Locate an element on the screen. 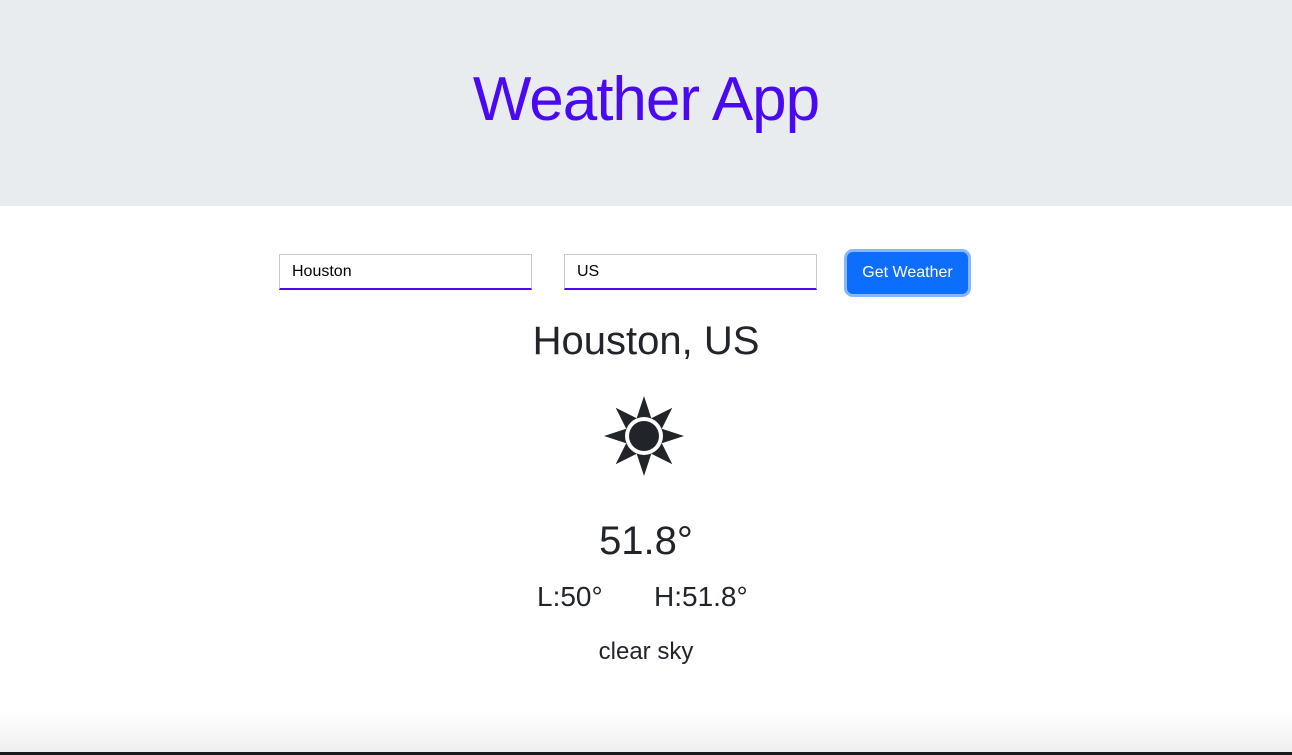 The height and width of the screenshot is (755, 1292). high-temperature: H:51.8° is located at coordinates (701, 596).